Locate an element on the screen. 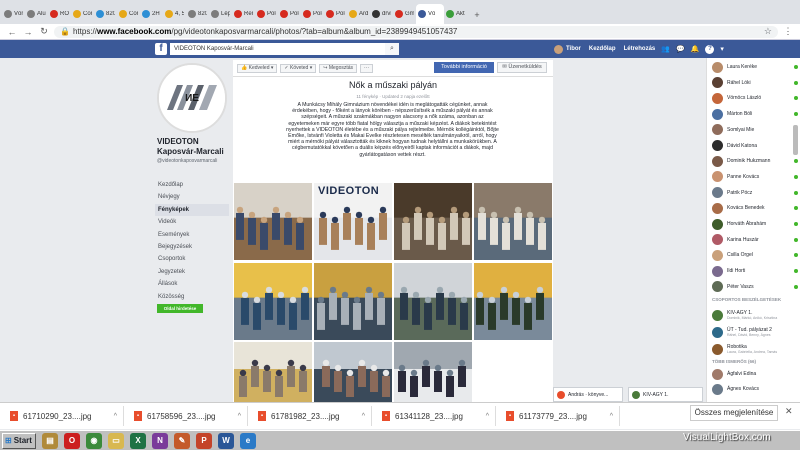 Image resolution: width=800 pixels, height=450 pixels. facebook-logo-icon: f is located at coordinates (161, 49).